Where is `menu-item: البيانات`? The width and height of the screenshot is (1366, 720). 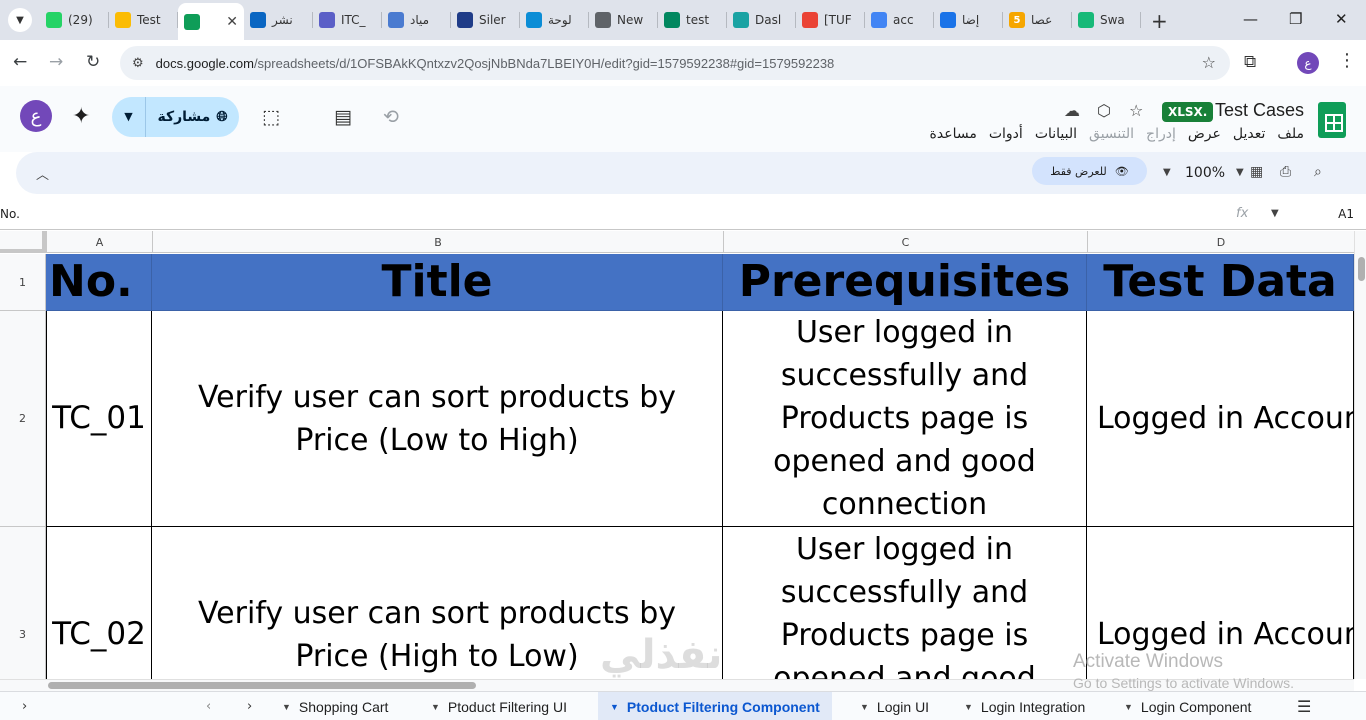 menu-item: البيانات is located at coordinates (1056, 134).